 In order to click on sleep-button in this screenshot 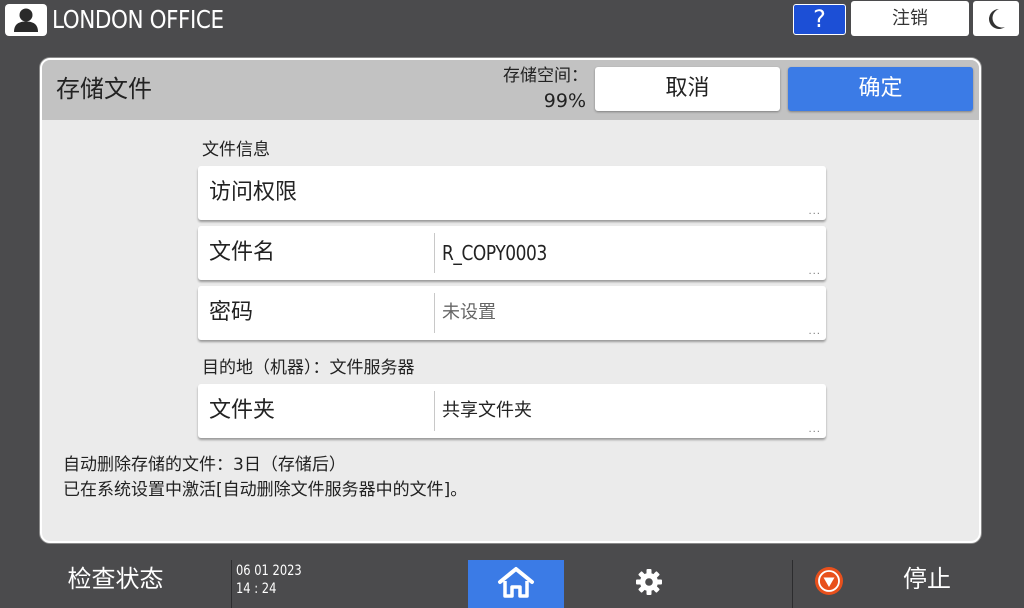, I will do `click(996, 18)`.